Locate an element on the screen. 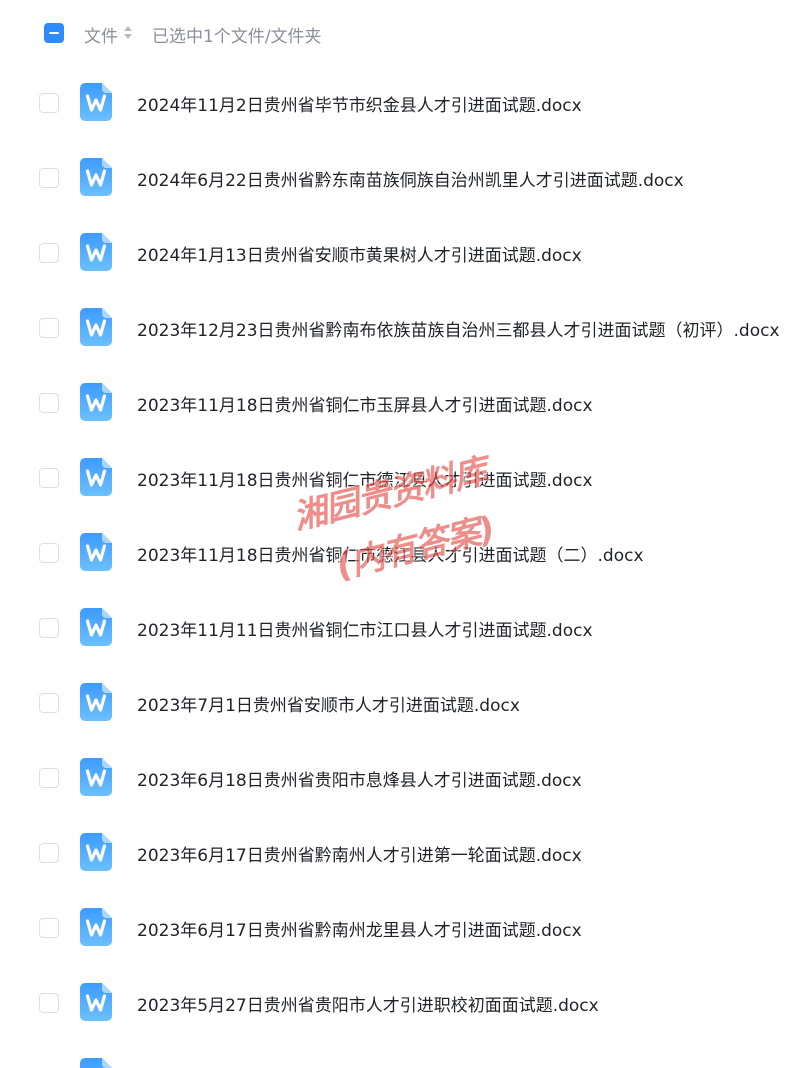 The image size is (800, 1068). sort-icon is located at coordinates (128, 33).